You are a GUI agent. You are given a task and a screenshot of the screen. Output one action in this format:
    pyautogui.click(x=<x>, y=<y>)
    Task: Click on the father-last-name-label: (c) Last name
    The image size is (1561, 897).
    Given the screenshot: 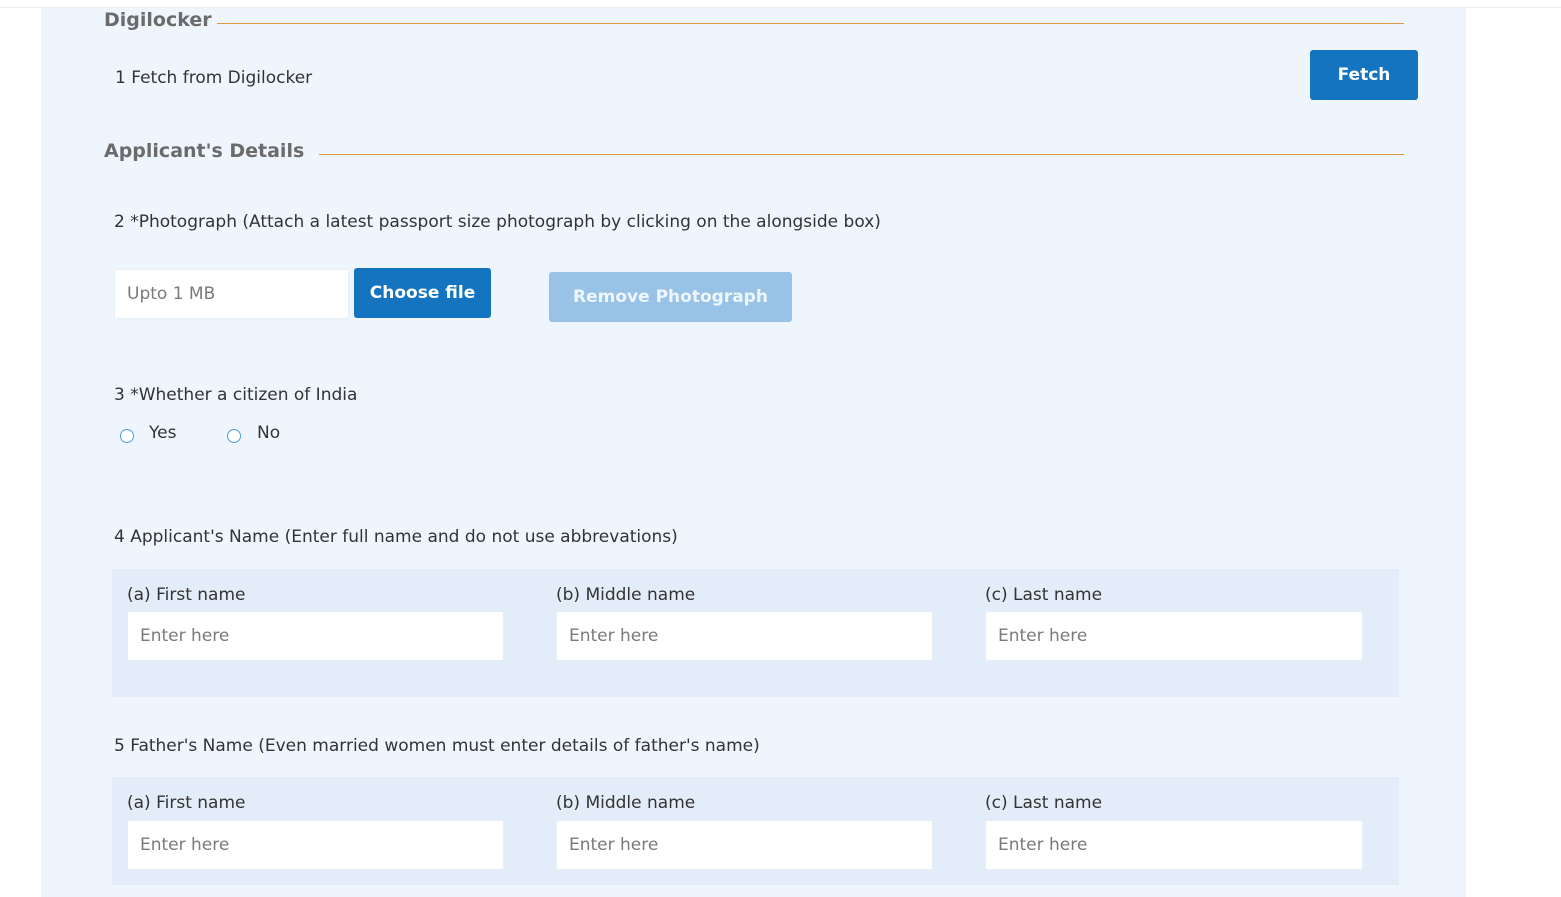 What is the action you would take?
    pyautogui.click(x=1044, y=803)
    